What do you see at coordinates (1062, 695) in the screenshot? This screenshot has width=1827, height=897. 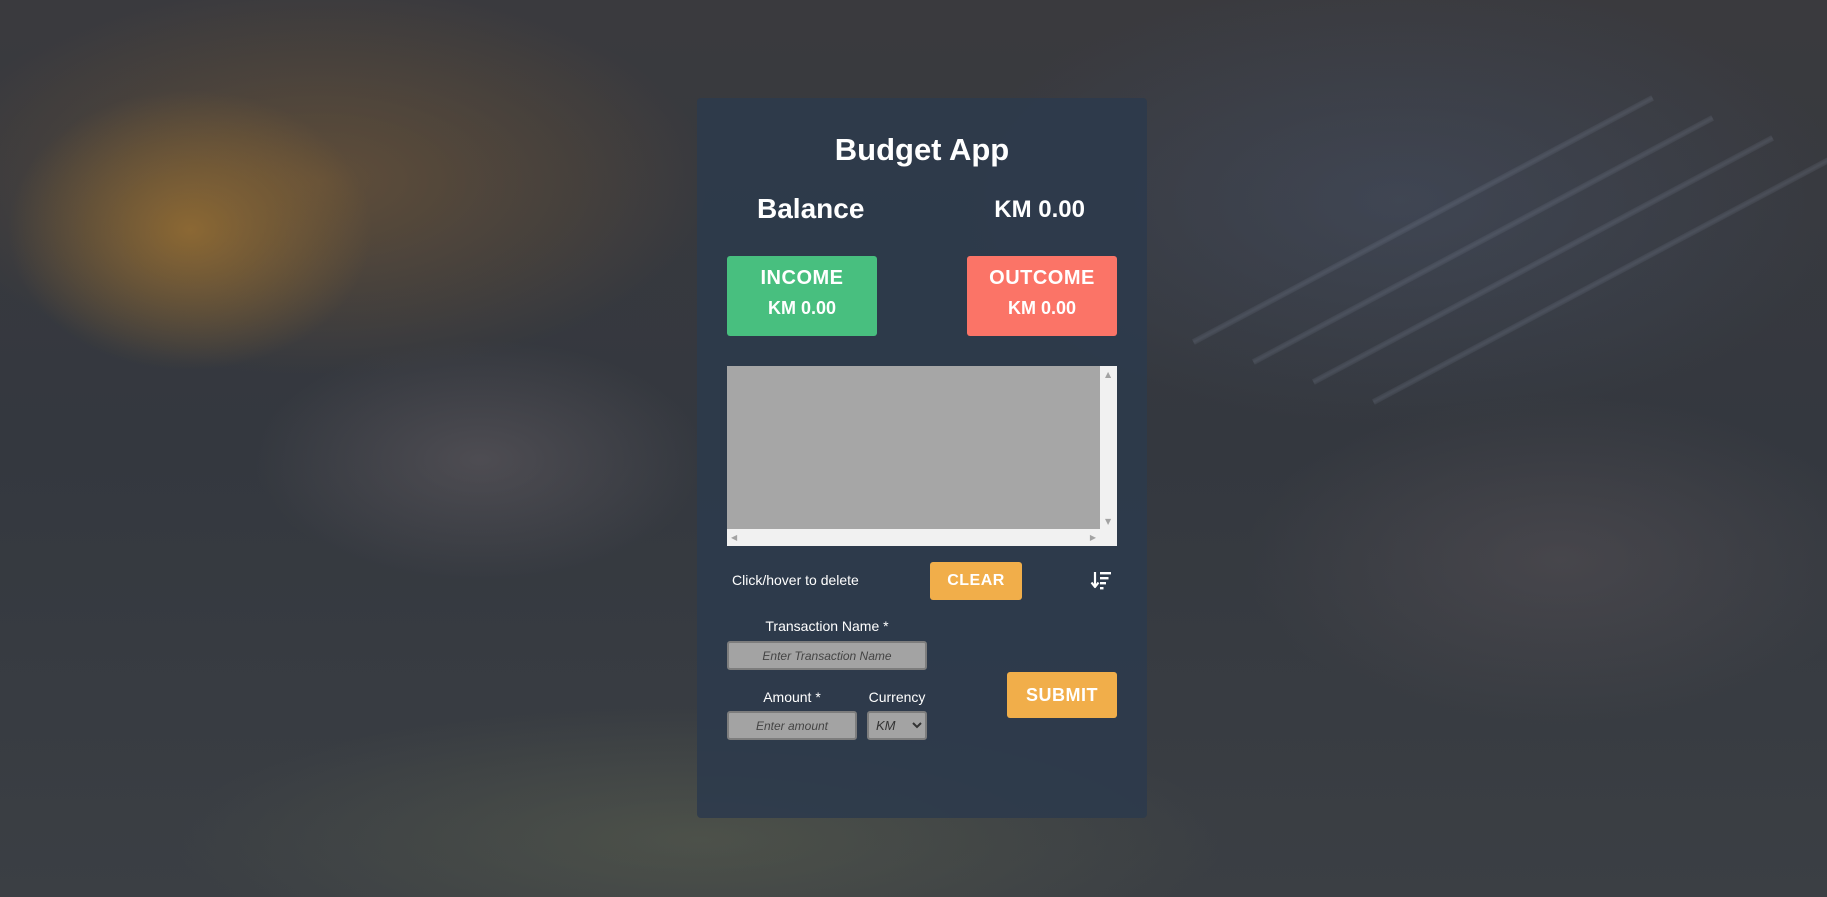 I see `submit-button: SUBMIT` at bounding box center [1062, 695].